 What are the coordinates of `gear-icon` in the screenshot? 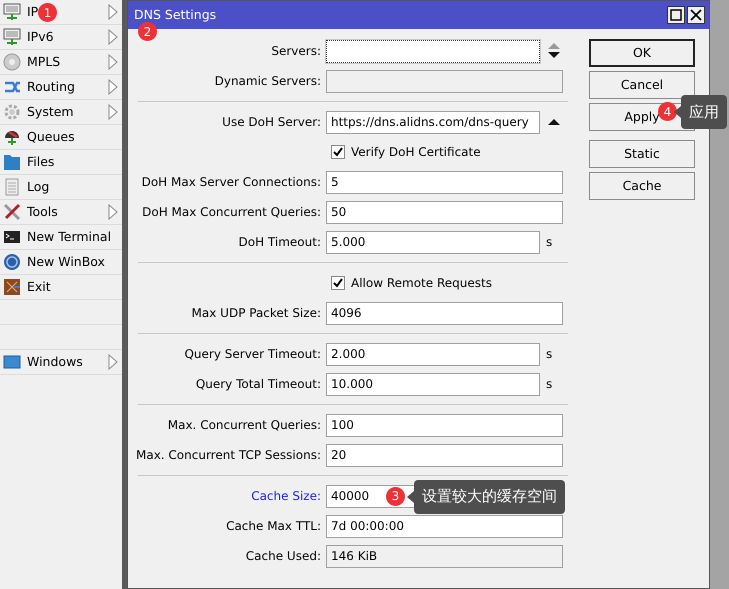 It's located at (12, 112).